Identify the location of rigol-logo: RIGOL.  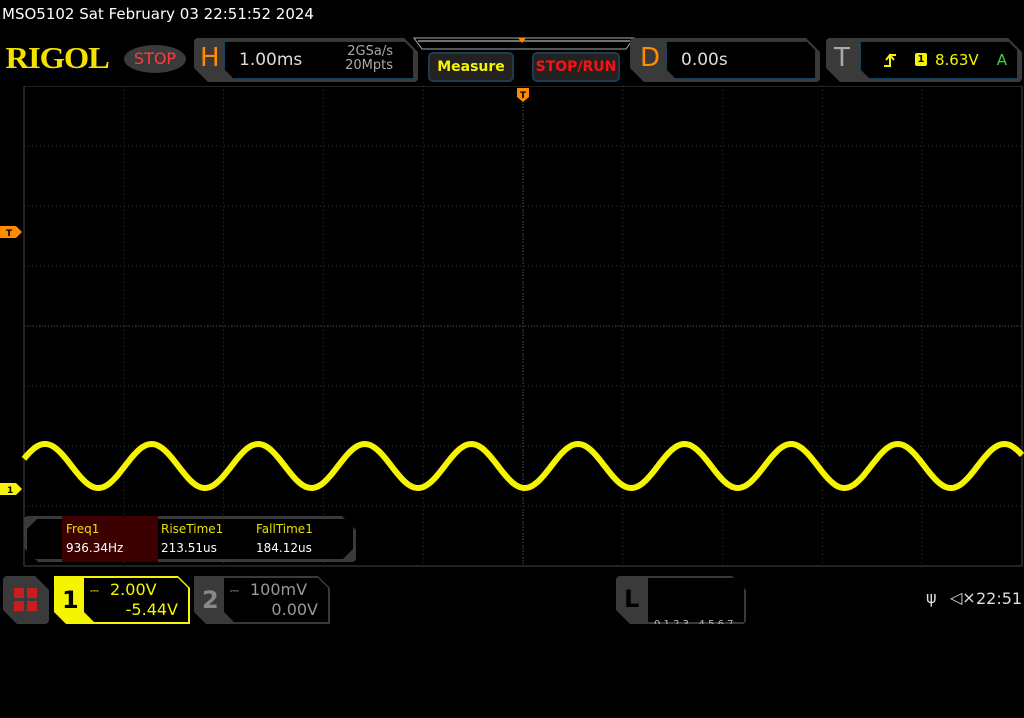
(57, 57).